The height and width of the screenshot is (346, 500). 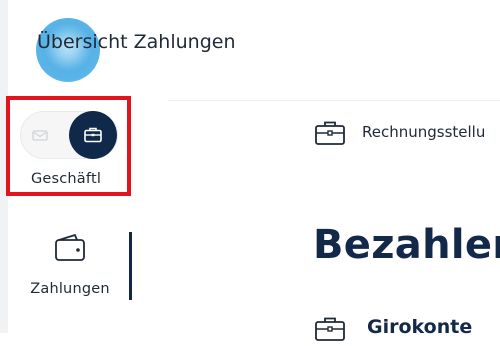 What do you see at coordinates (406, 245) in the screenshot?
I see `section-heading: Bezahler` at bounding box center [406, 245].